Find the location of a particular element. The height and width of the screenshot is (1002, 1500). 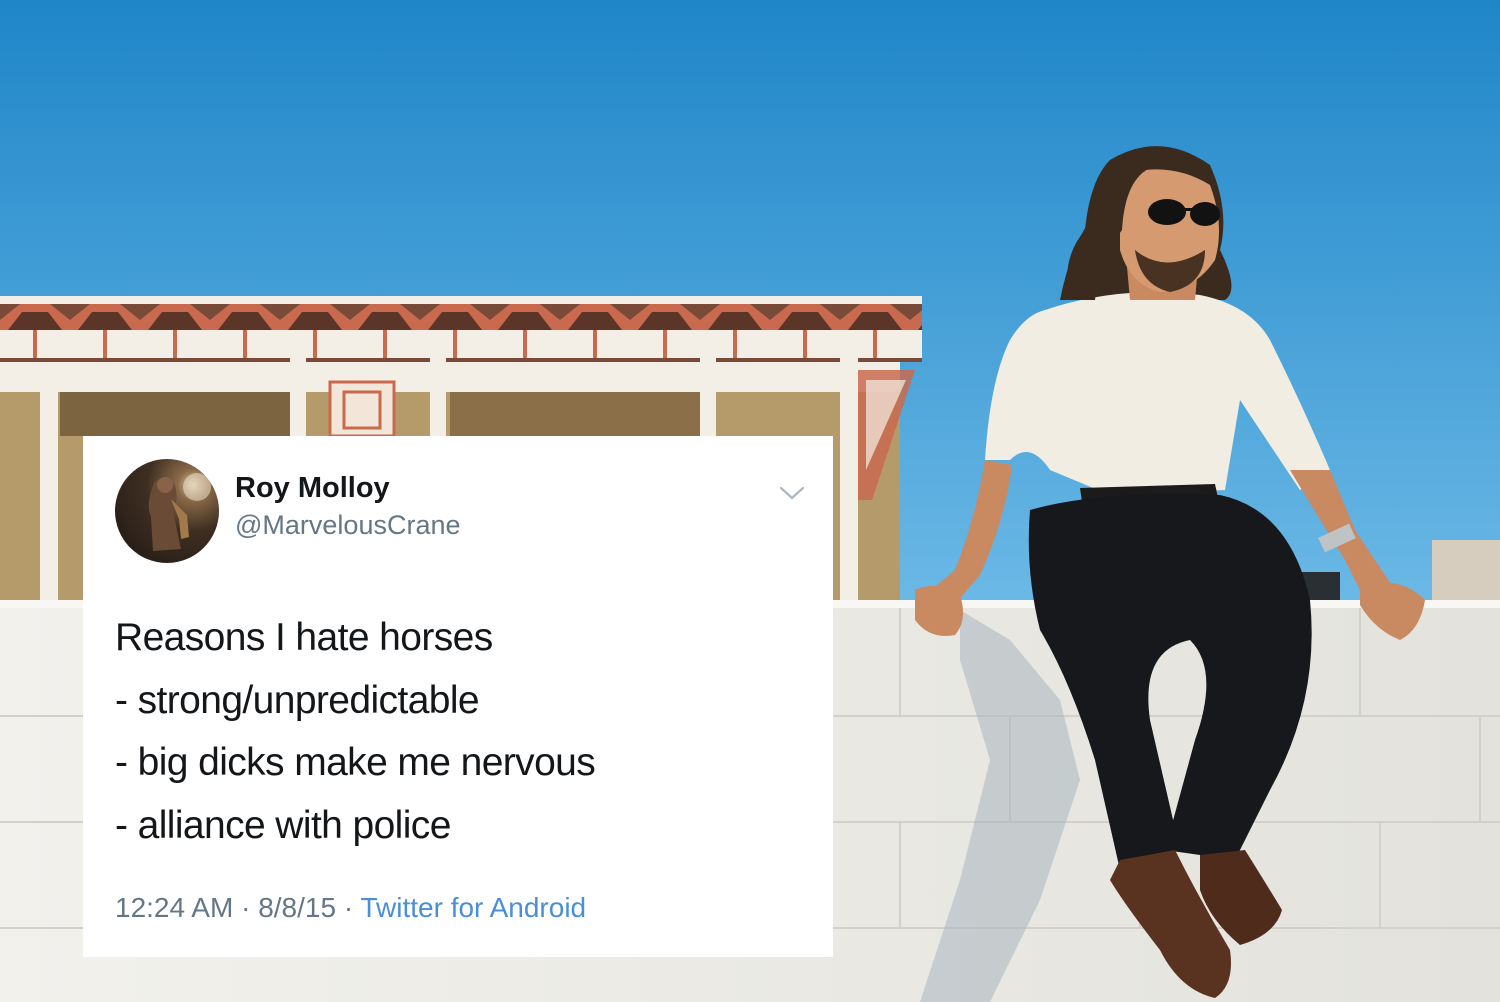

tweet-meta: 12:24 AM · 8/8/15 · Twitter for Android is located at coordinates (350, 908).